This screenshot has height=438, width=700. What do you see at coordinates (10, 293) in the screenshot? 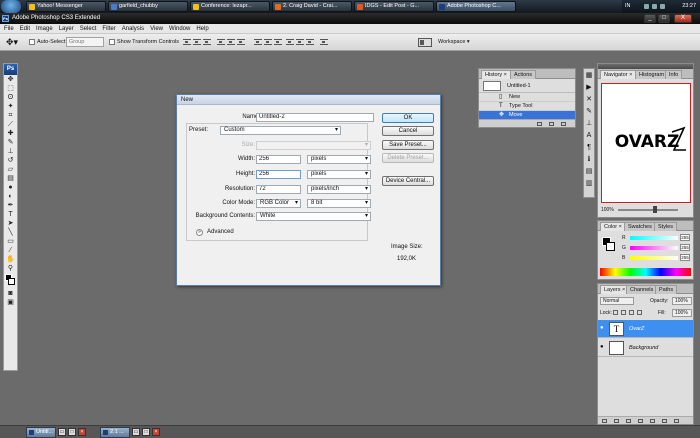
I see `quick-mask-icon: ◙` at bounding box center [10, 293].